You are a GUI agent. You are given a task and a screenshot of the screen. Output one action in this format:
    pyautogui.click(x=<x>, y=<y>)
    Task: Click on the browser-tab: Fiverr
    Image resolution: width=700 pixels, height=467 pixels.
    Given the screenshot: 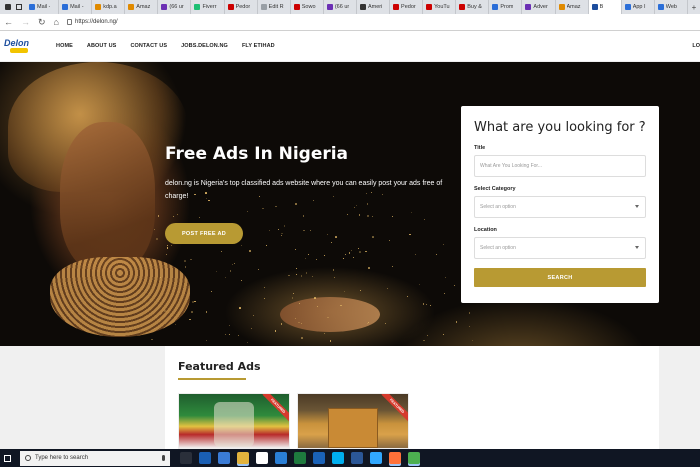 What is the action you would take?
    pyautogui.click(x=208, y=7)
    